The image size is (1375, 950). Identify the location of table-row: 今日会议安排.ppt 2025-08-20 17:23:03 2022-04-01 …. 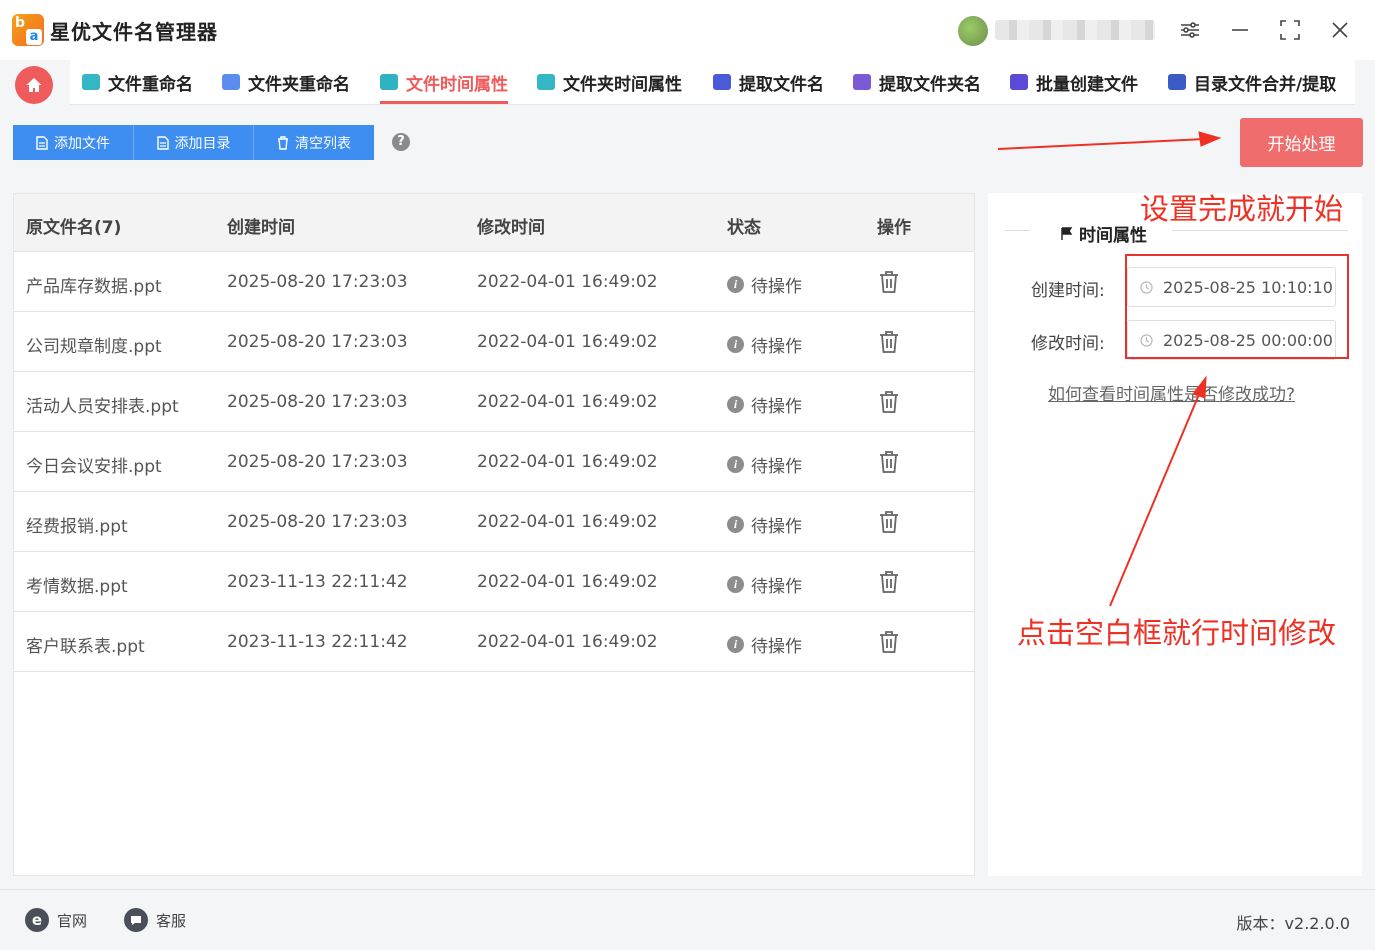
(494, 462).